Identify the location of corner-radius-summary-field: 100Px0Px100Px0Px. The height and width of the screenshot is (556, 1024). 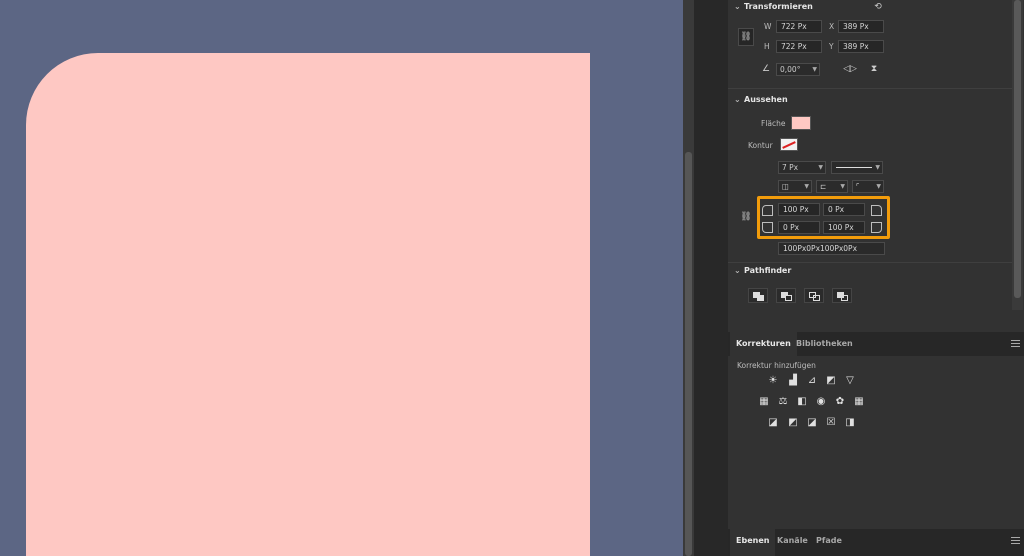
(831, 248).